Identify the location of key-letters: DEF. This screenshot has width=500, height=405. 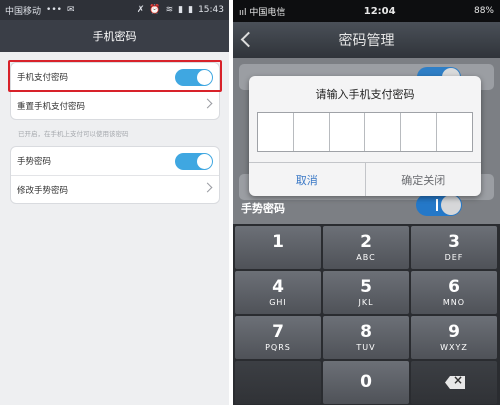
(454, 257).